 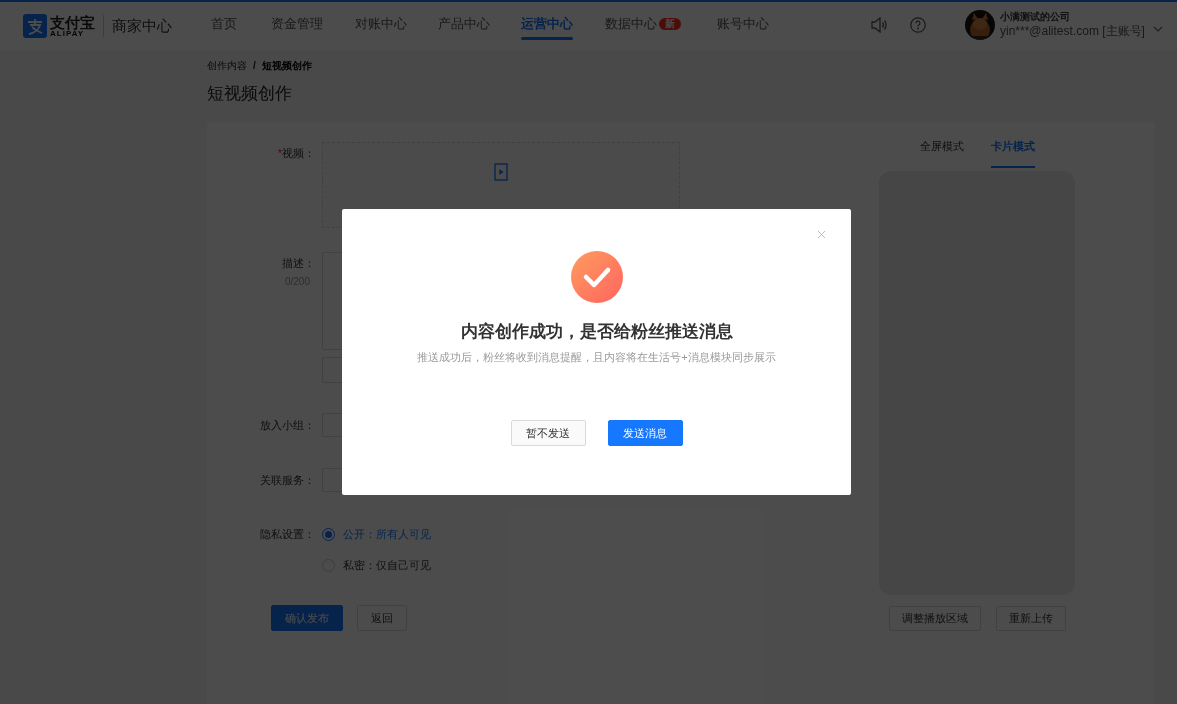 What do you see at coordinates (645, 433) in the screenshot?
I see `send-message-button: 发送消息` at bounding box center [645, 433].